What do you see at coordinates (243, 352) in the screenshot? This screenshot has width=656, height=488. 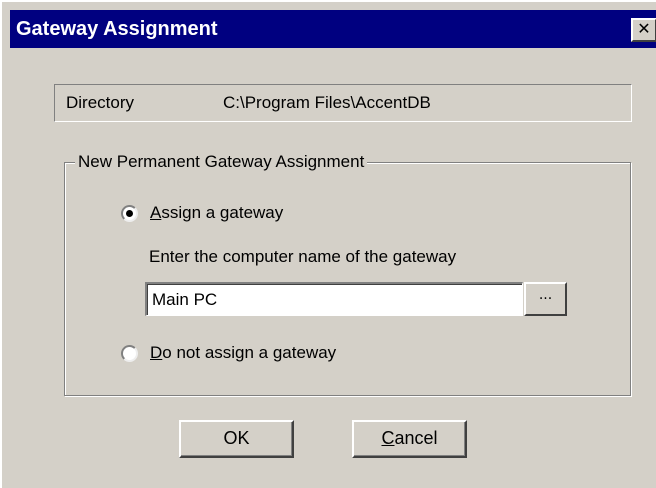 I see `no-gateway-label: Do not assign a gateway` at bounding box center [243, 352].